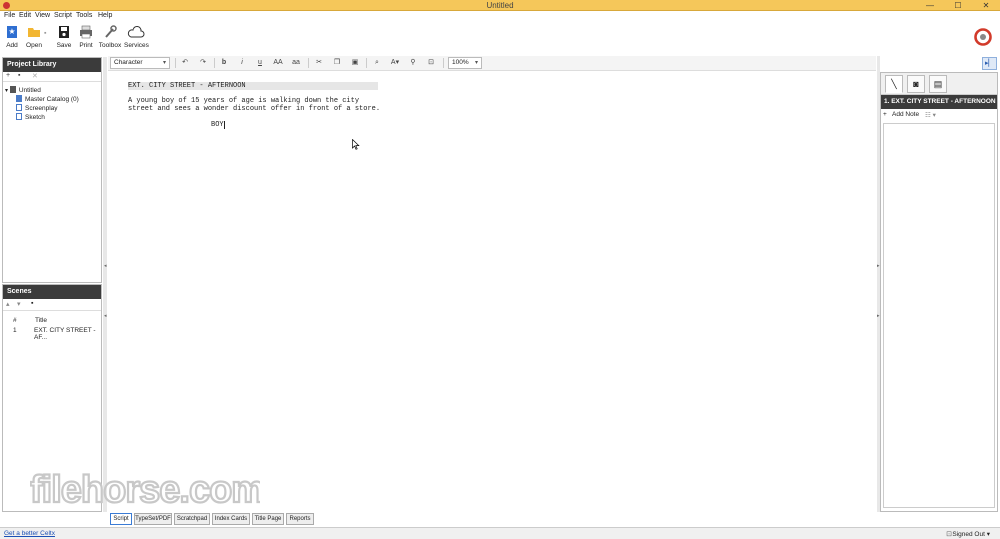 Image resolution: width=1000 pixels, height=539 pixels. What do you see at coordinates (278, 63) in the screenshot?
I see `uppercase-button: AA` at bounding box center [278, 63].